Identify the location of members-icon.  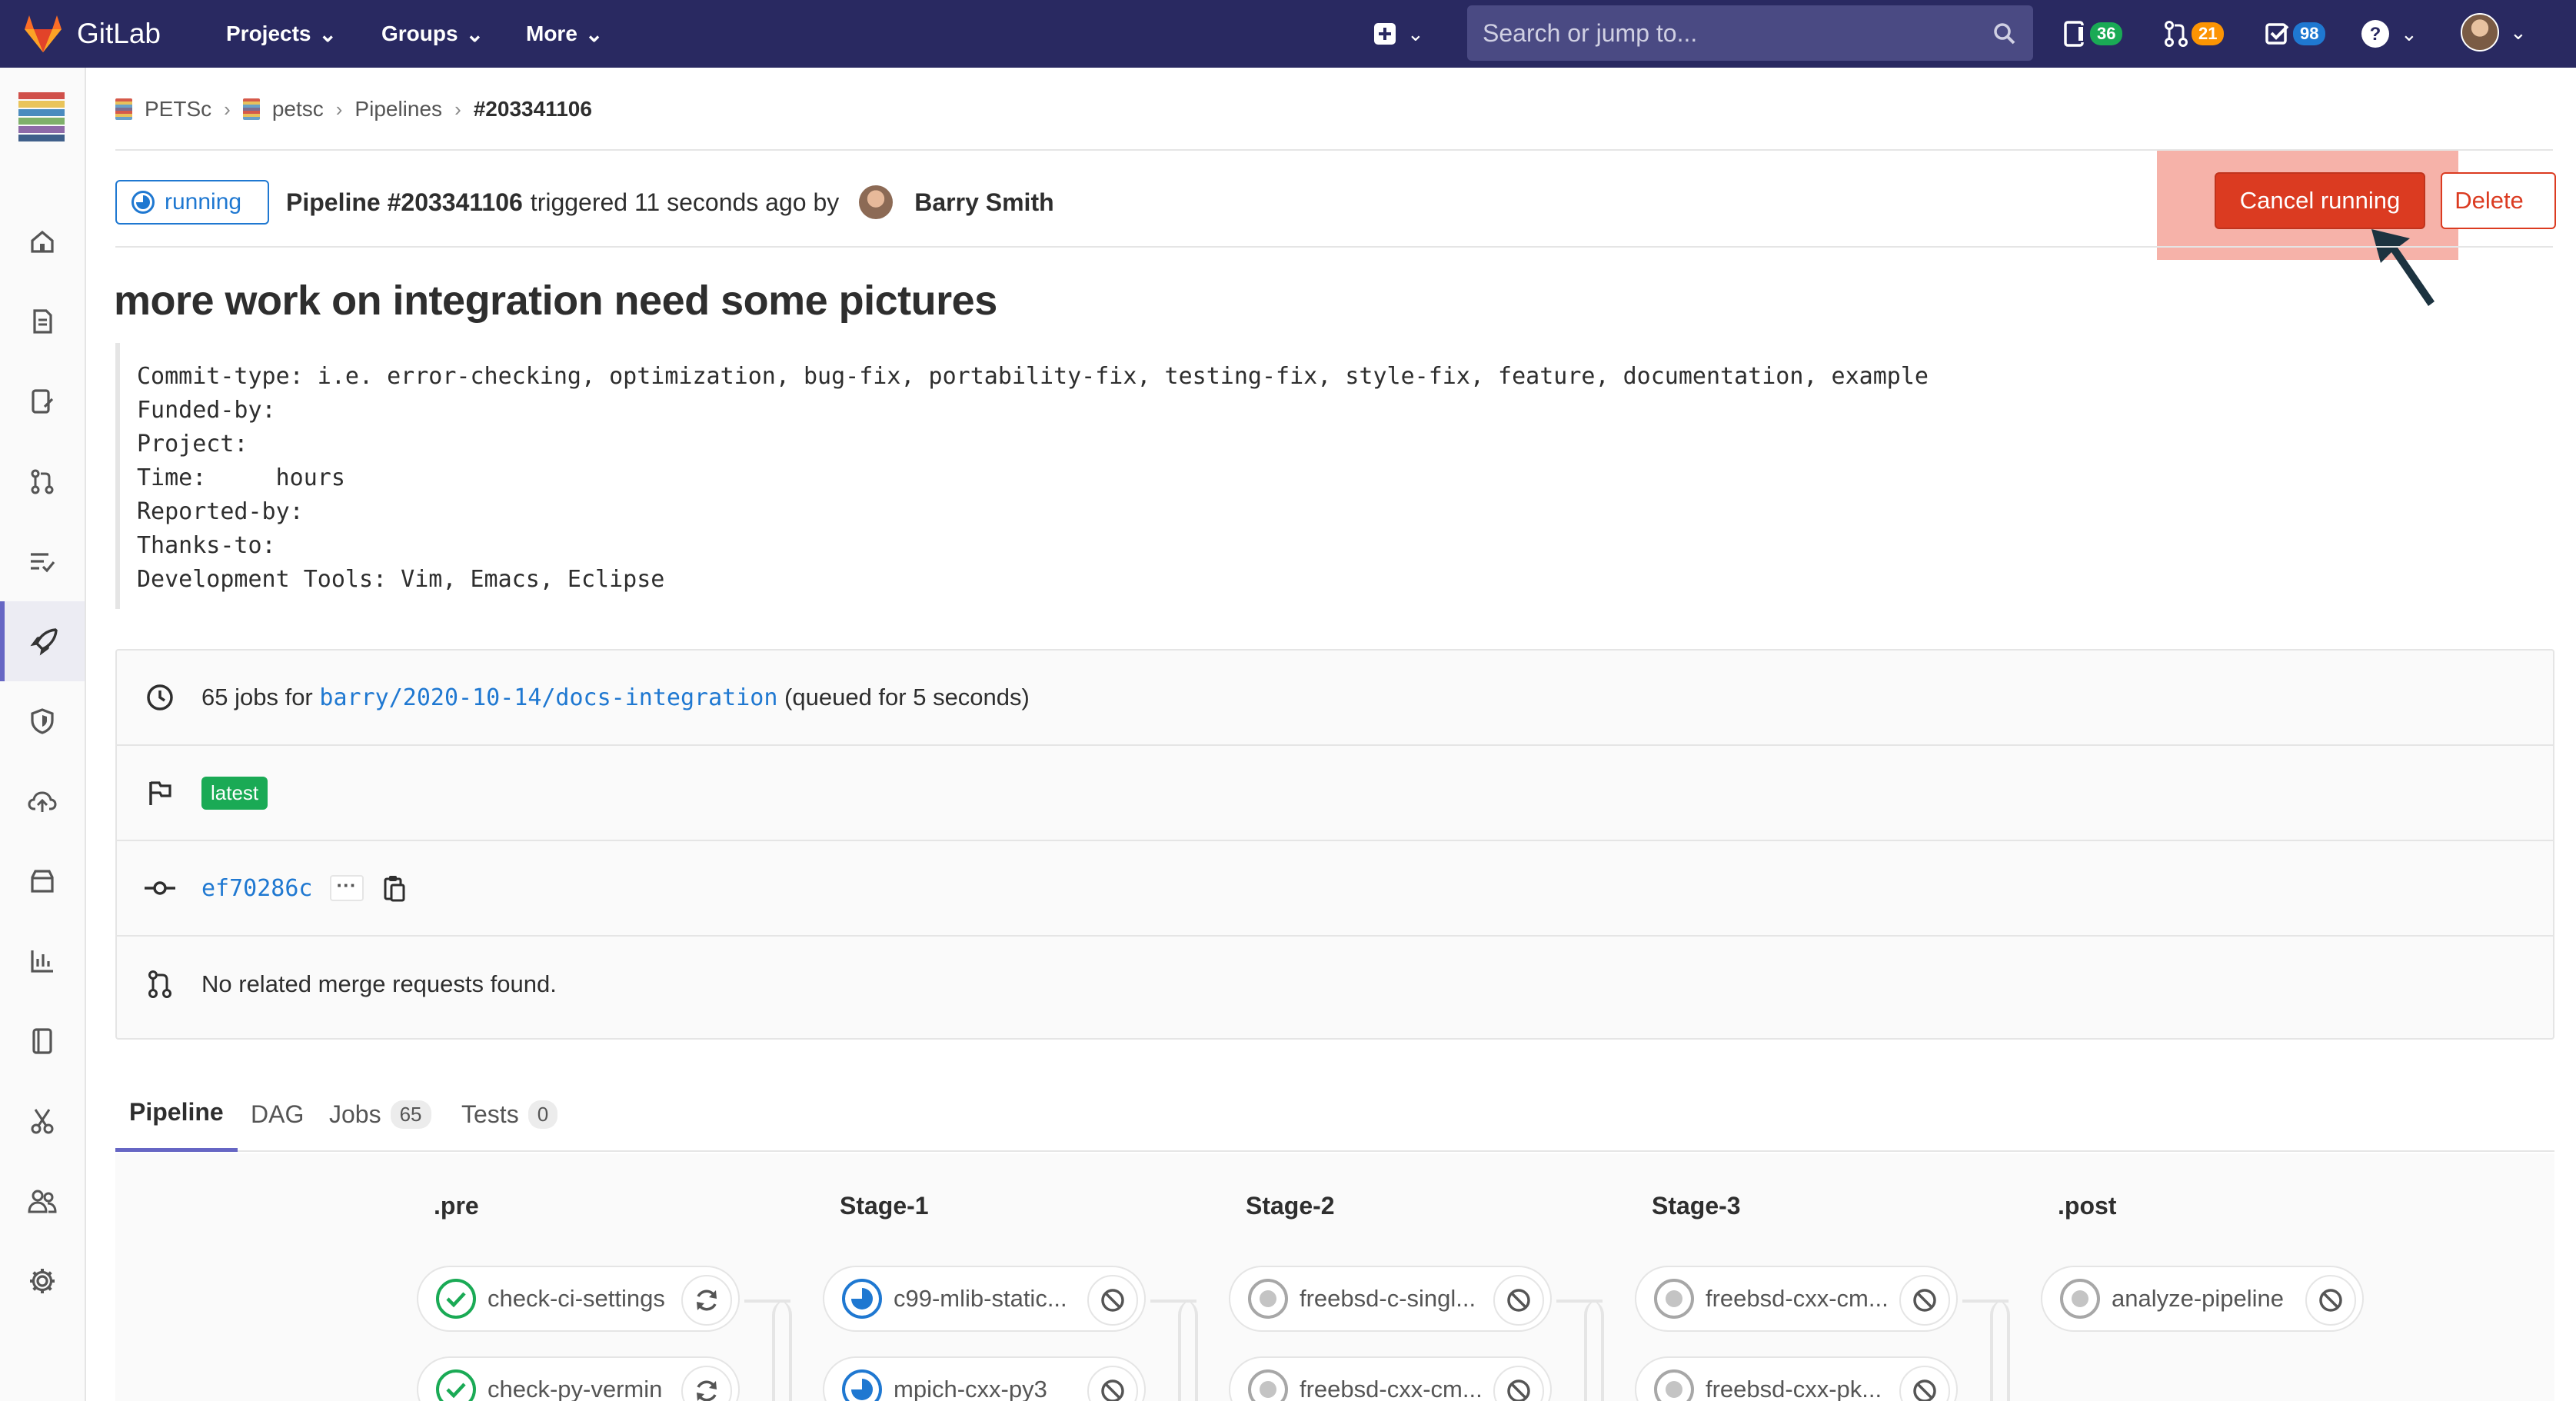
(42, 1201).